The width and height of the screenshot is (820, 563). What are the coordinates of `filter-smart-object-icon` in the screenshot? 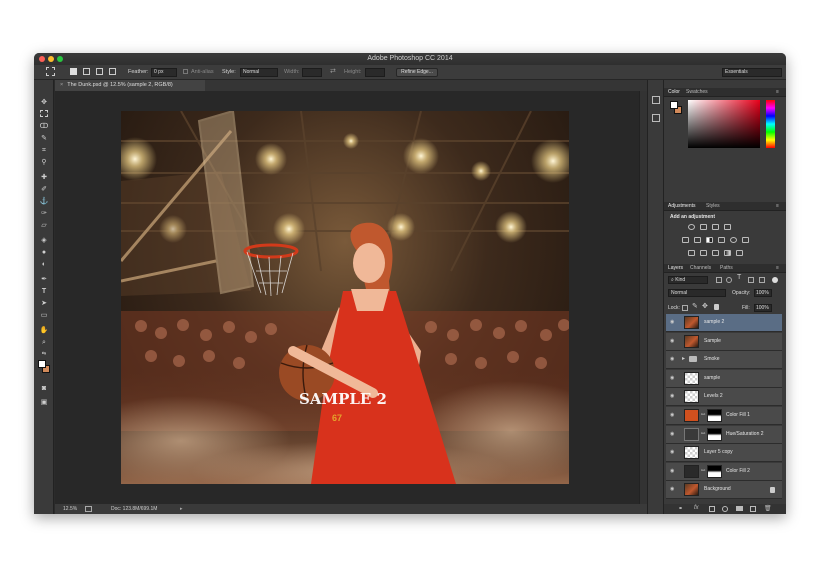 It's located at (762, 280).